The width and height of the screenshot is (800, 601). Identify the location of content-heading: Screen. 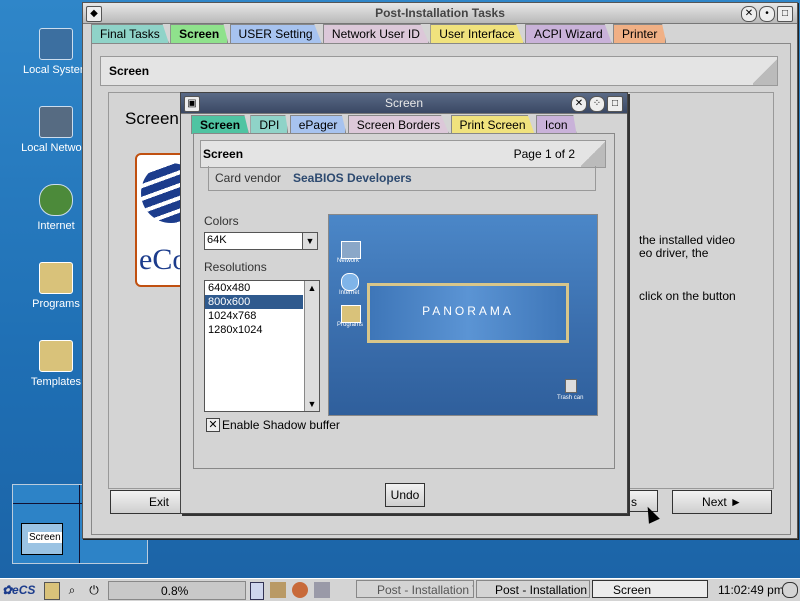
(152, 118).